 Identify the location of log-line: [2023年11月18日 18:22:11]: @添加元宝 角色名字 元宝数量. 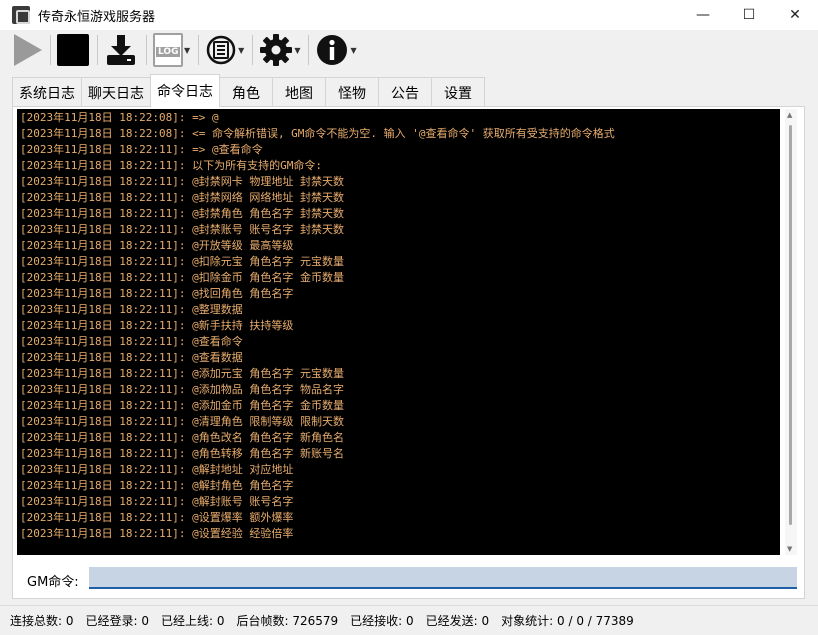
(182, 373).